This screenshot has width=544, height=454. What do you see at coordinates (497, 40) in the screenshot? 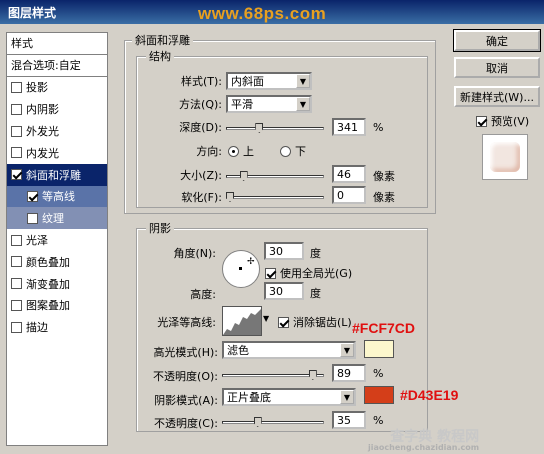
I see `ok-button: 确定` at bounding box center [497, 40].